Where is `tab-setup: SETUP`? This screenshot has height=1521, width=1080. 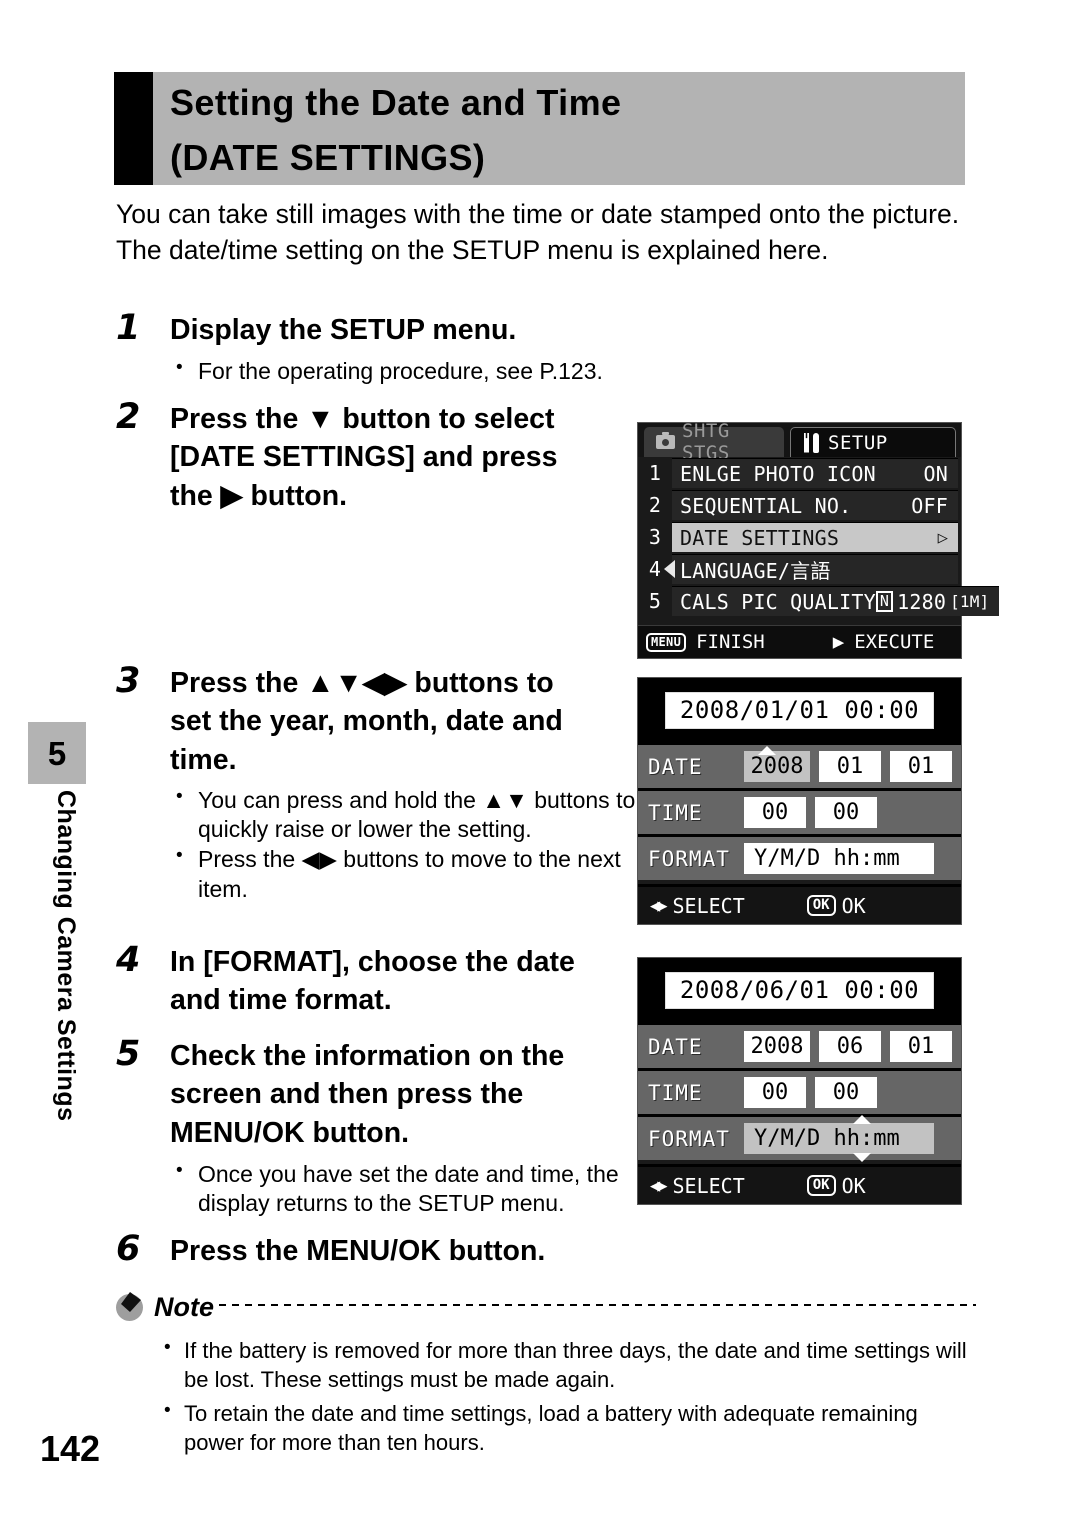 tab-setup: SETUP is located at coordinates (873, 442).